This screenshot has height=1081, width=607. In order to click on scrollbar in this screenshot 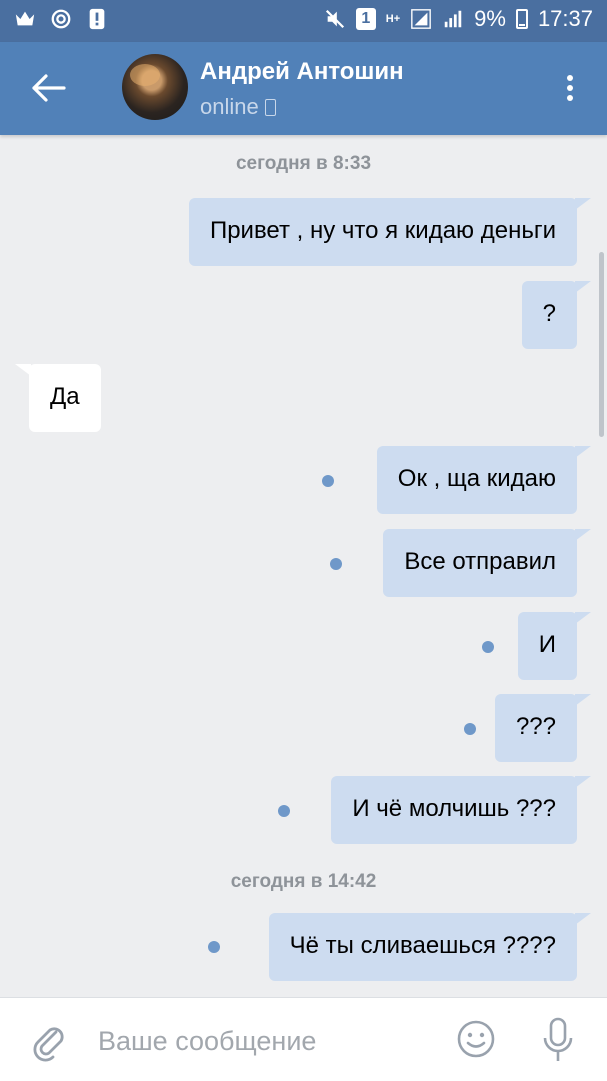, I will do `click(601, 344)`.